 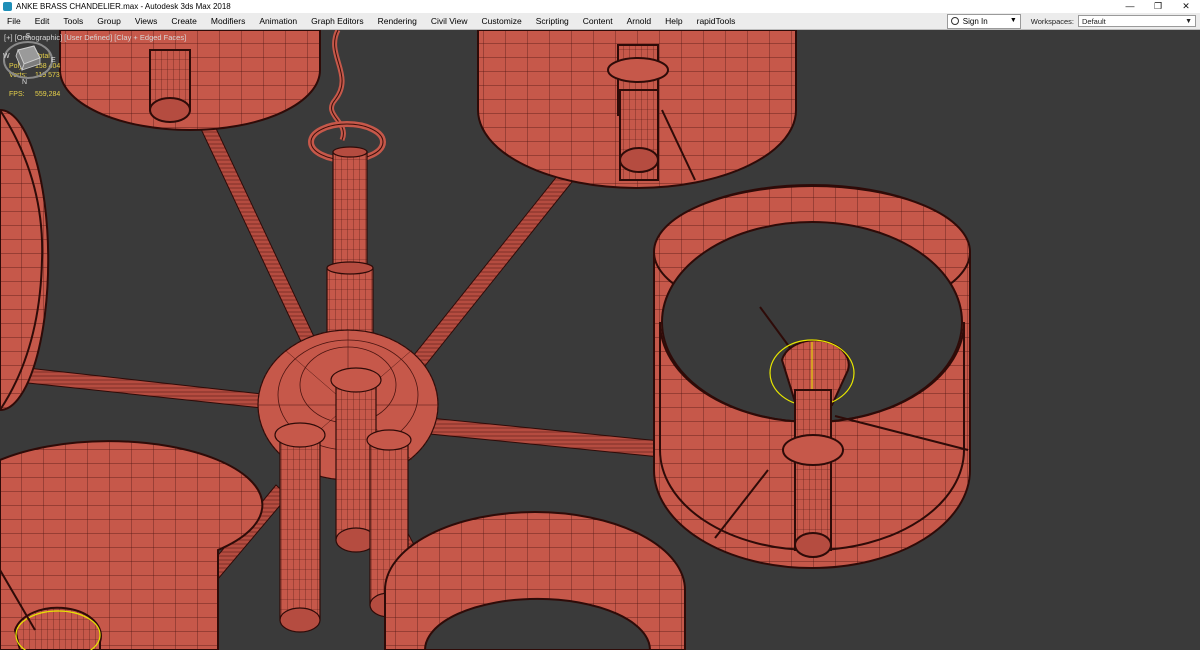 What do you see at coordinates (502, 21) in the screenshot?
I see `menu-customize: Customize` at bounding box center [502, 21].